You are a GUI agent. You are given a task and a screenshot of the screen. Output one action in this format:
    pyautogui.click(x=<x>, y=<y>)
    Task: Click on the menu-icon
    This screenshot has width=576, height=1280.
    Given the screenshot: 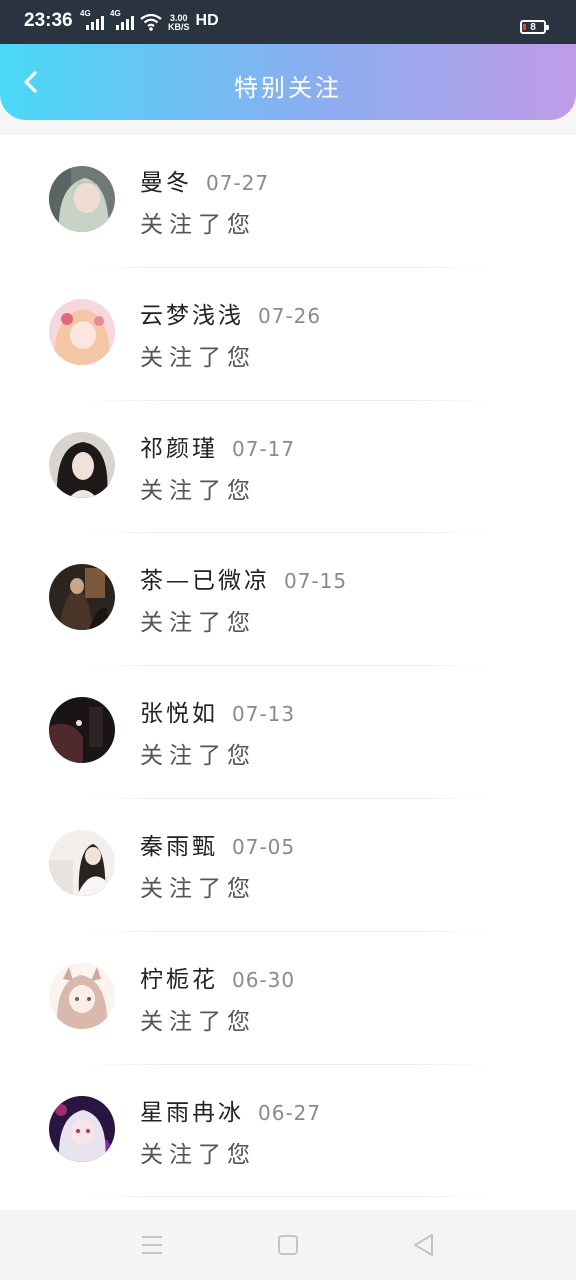 What is the action you would take?
    pyautogui.click(x=152, y=1245)
    